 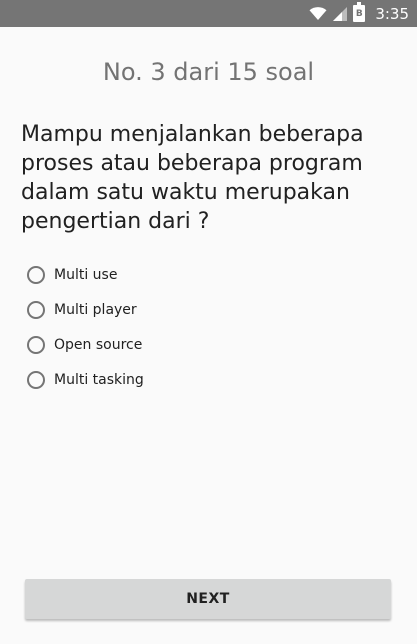 What do you see at coordinates (208, 13) in the screenshot?
I see `status-bar: B 3:35` at bounding box center [208, 13].